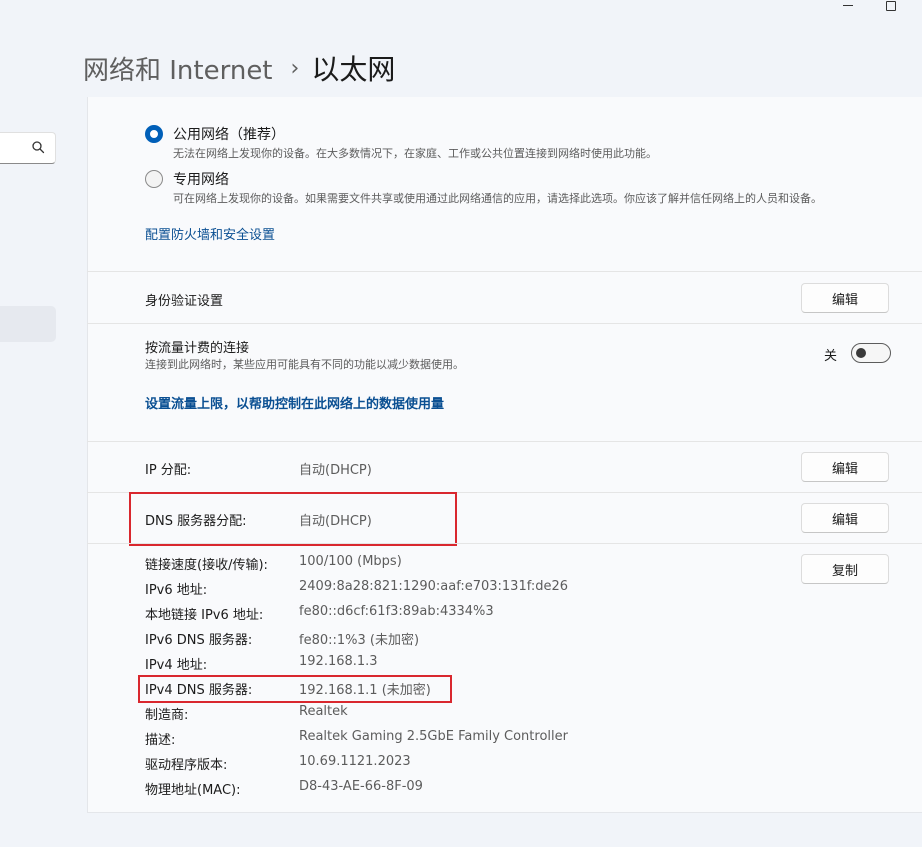 The image size is (922, 847). Describe the element at coordinates (199, 640) in the screenshot. I see `prop-label-ipv6-dns: IPv6 DNS 服务器:` at that location.